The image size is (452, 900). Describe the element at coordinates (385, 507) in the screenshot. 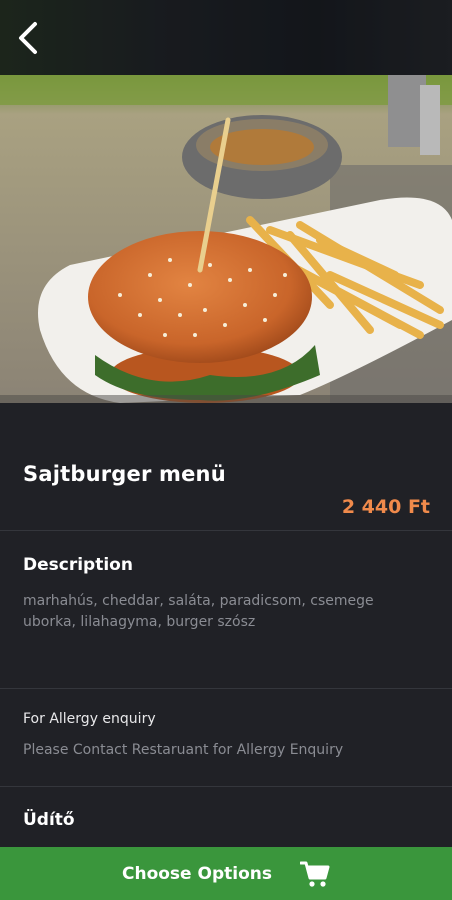

I see `product-price: 2 440 Ft` at that location.